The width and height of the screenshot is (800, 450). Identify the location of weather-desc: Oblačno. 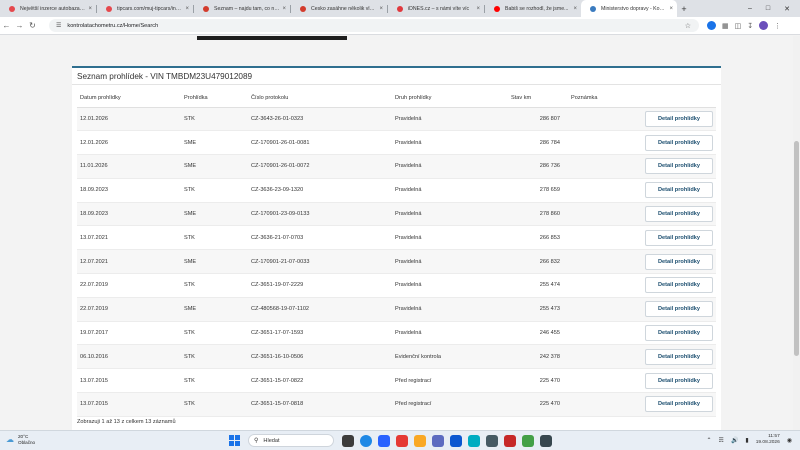
(27, 442).